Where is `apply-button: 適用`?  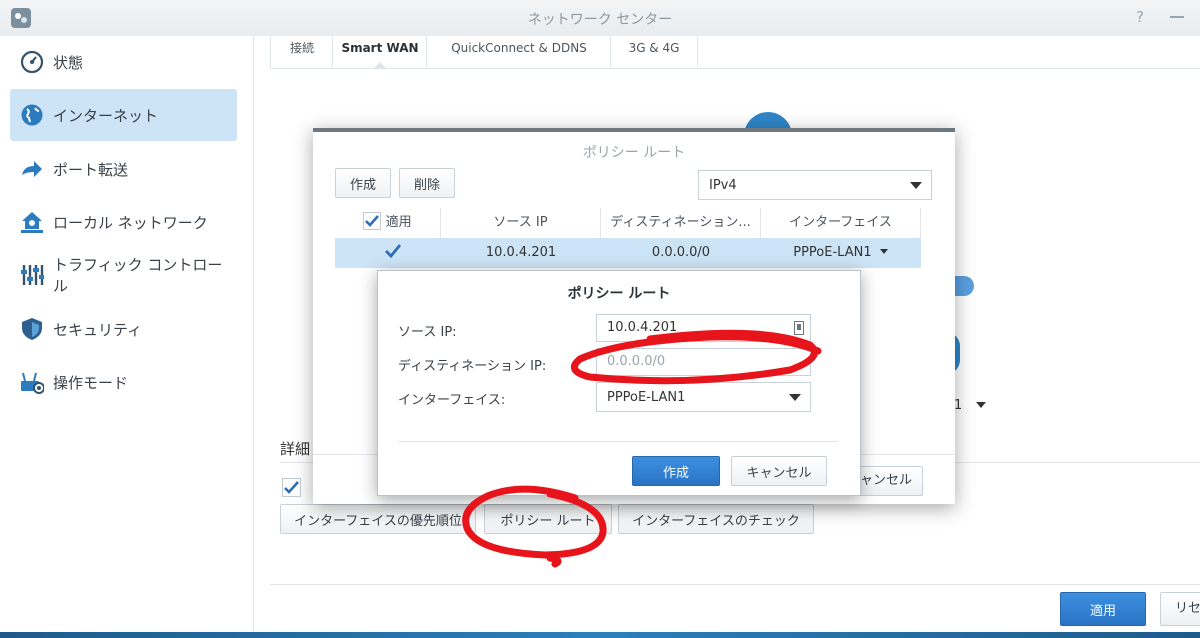 apply-button: 適用 is located at coordinates (1103, 609).